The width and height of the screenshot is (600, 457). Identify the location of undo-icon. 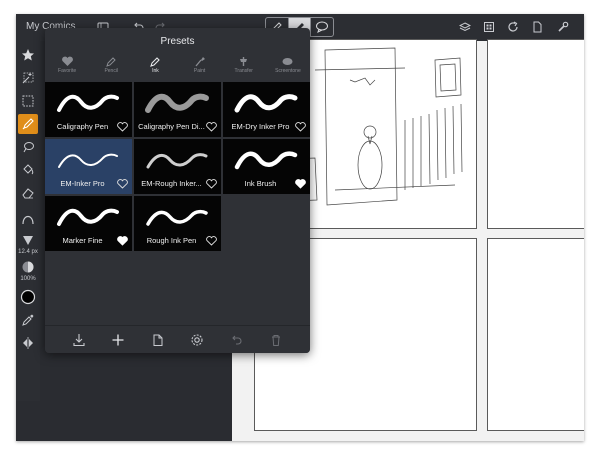
(236, 340).